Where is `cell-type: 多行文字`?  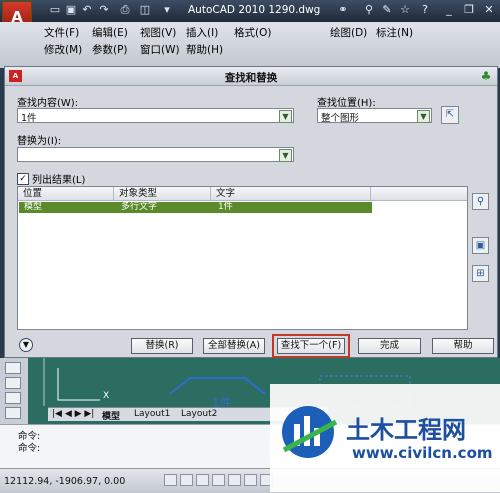
cell-type: 多行文字 is located at coordinates (139, 207).